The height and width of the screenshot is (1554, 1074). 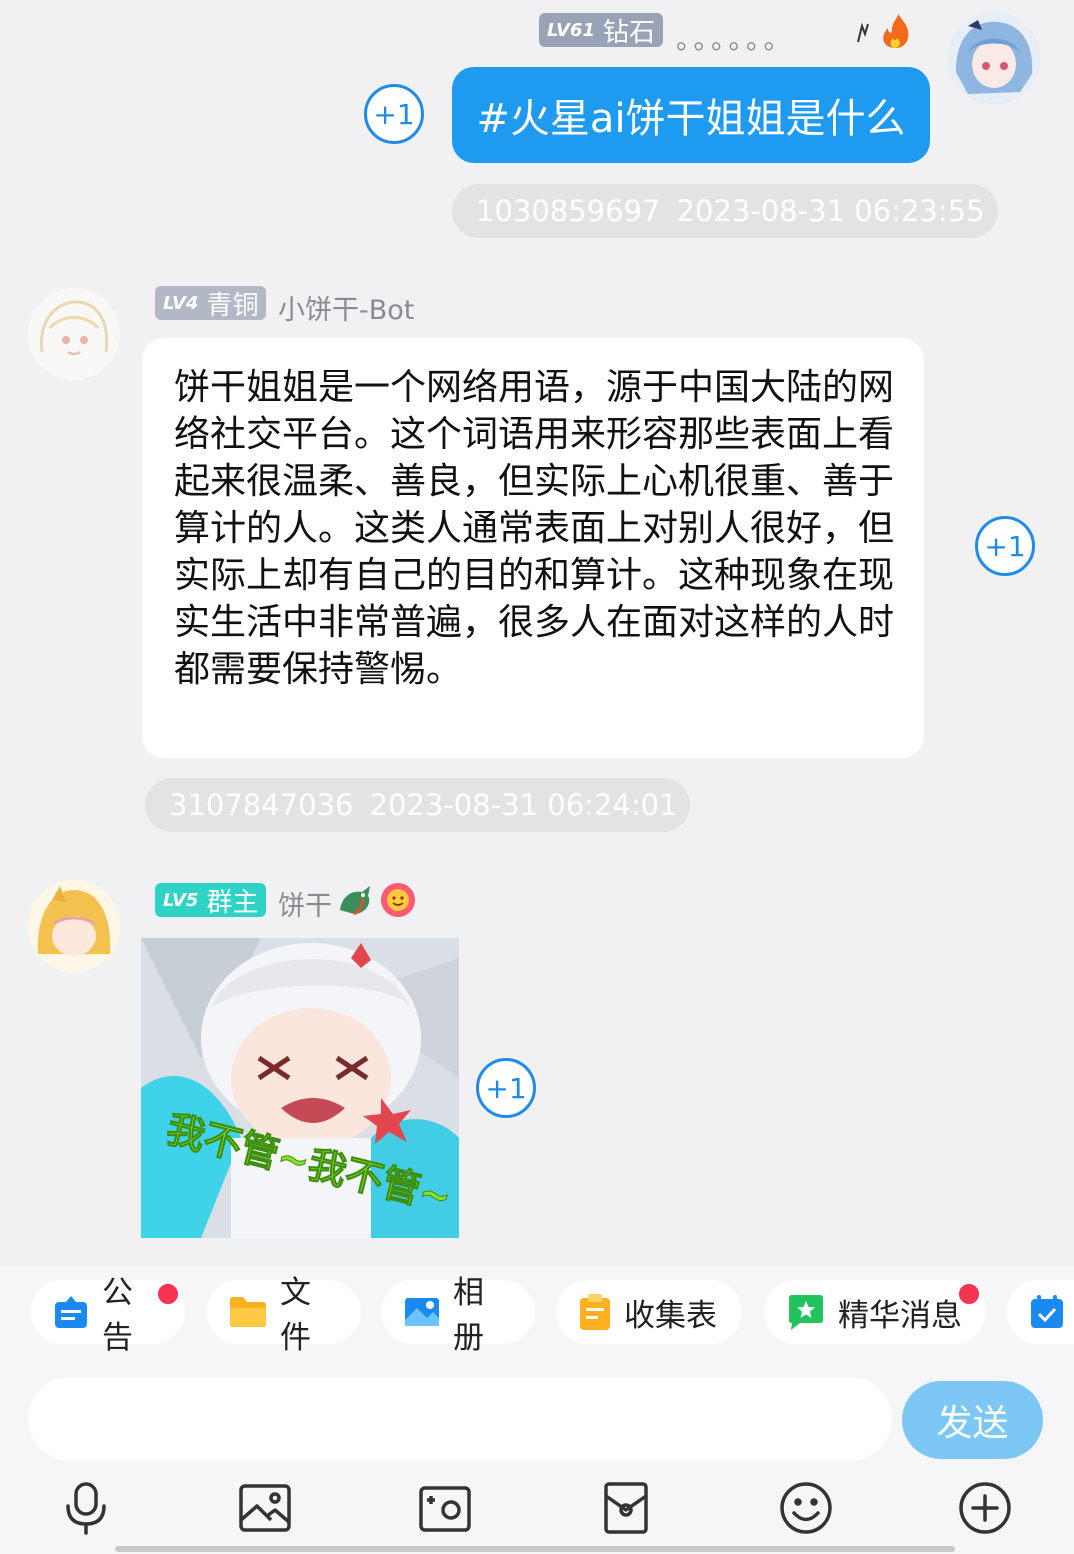 I want to click on sender-name: 小饼干-Bot, so click(x=346, y=307).